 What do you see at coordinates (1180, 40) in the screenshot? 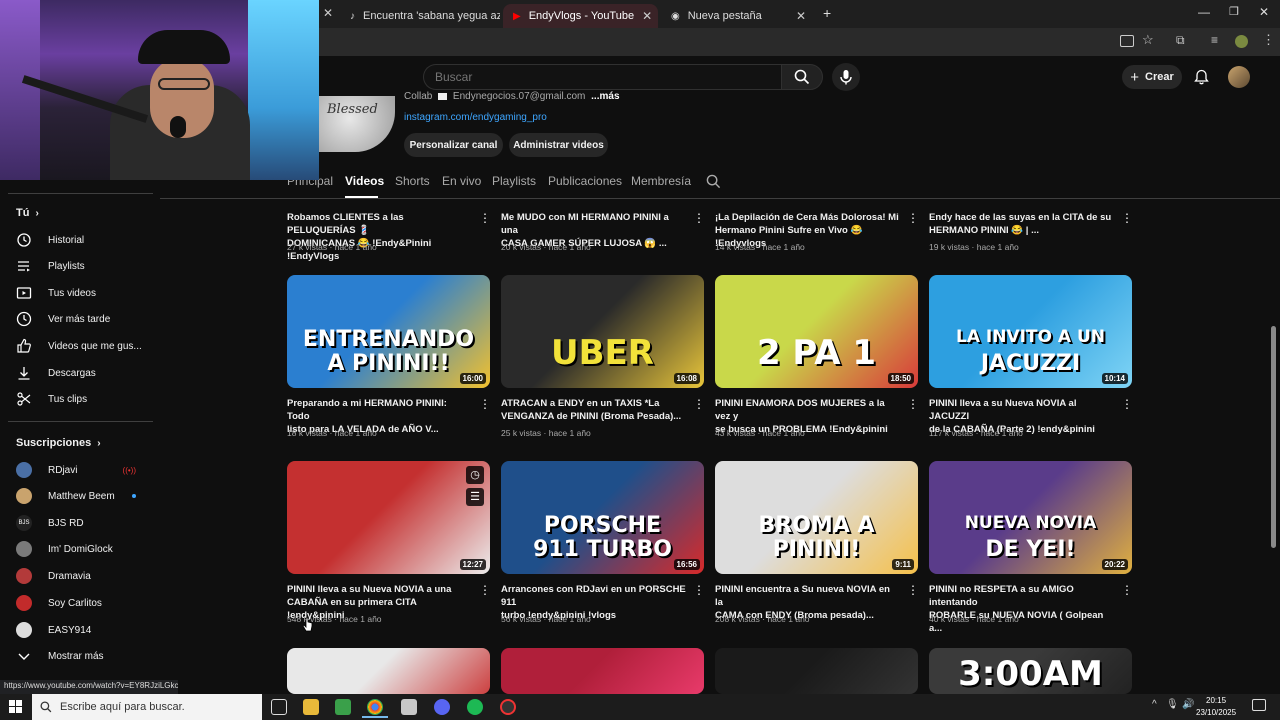
I see `extensions-icon: ⧉` at bounding box center [1180, 40].